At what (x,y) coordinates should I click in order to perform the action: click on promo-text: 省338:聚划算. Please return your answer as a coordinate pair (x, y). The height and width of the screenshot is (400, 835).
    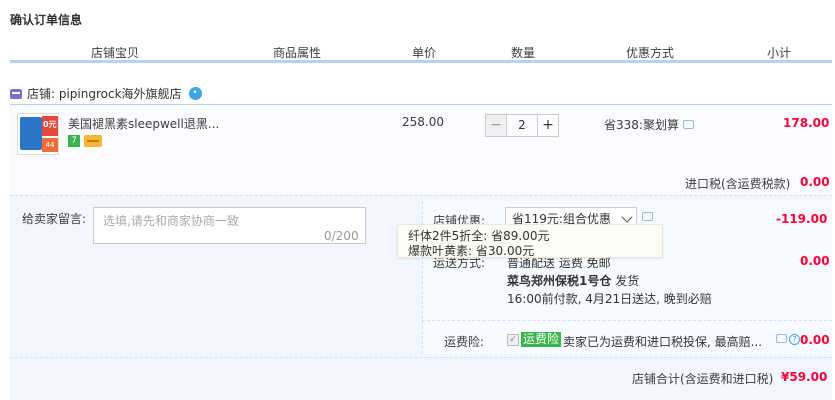
    Looking at the image, I should click on (641, 125).